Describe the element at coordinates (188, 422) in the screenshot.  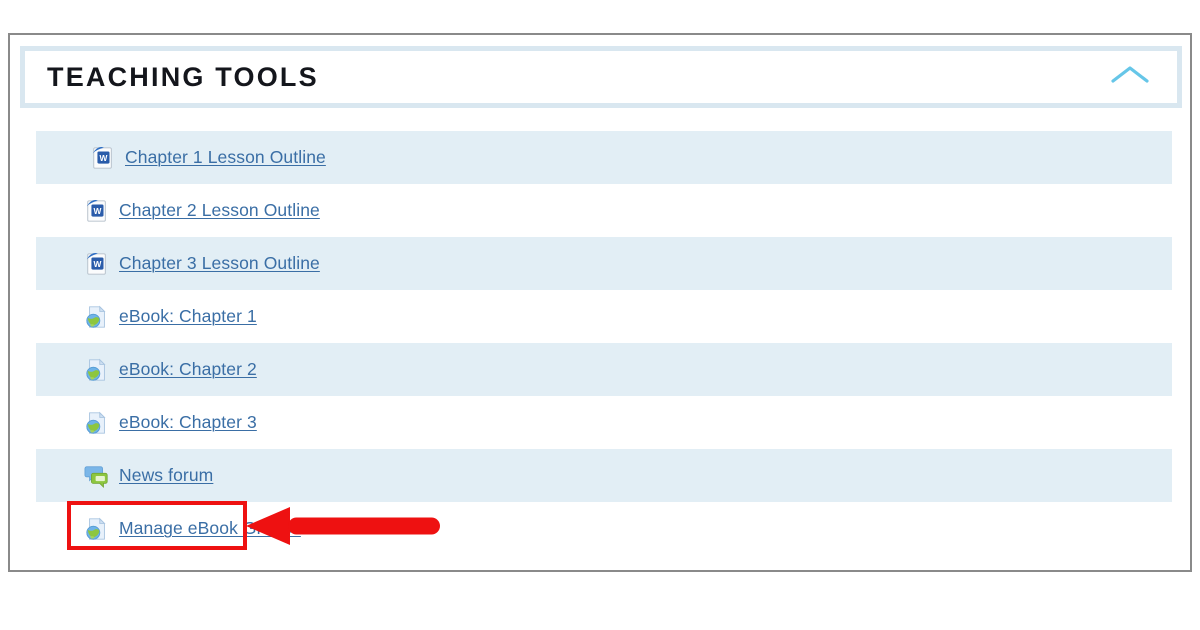
I see `resource-link: eBook: Chapter 3` at that location.